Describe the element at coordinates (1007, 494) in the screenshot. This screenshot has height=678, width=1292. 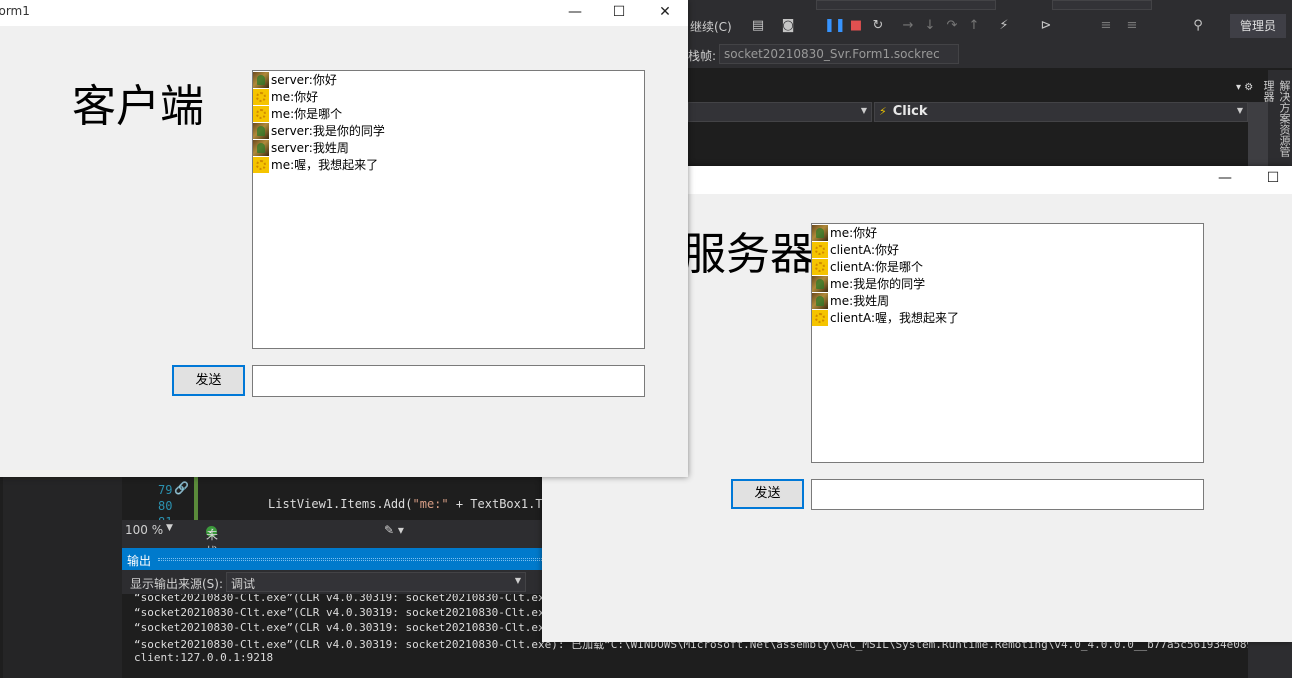
I see `server-message-input` at that location.